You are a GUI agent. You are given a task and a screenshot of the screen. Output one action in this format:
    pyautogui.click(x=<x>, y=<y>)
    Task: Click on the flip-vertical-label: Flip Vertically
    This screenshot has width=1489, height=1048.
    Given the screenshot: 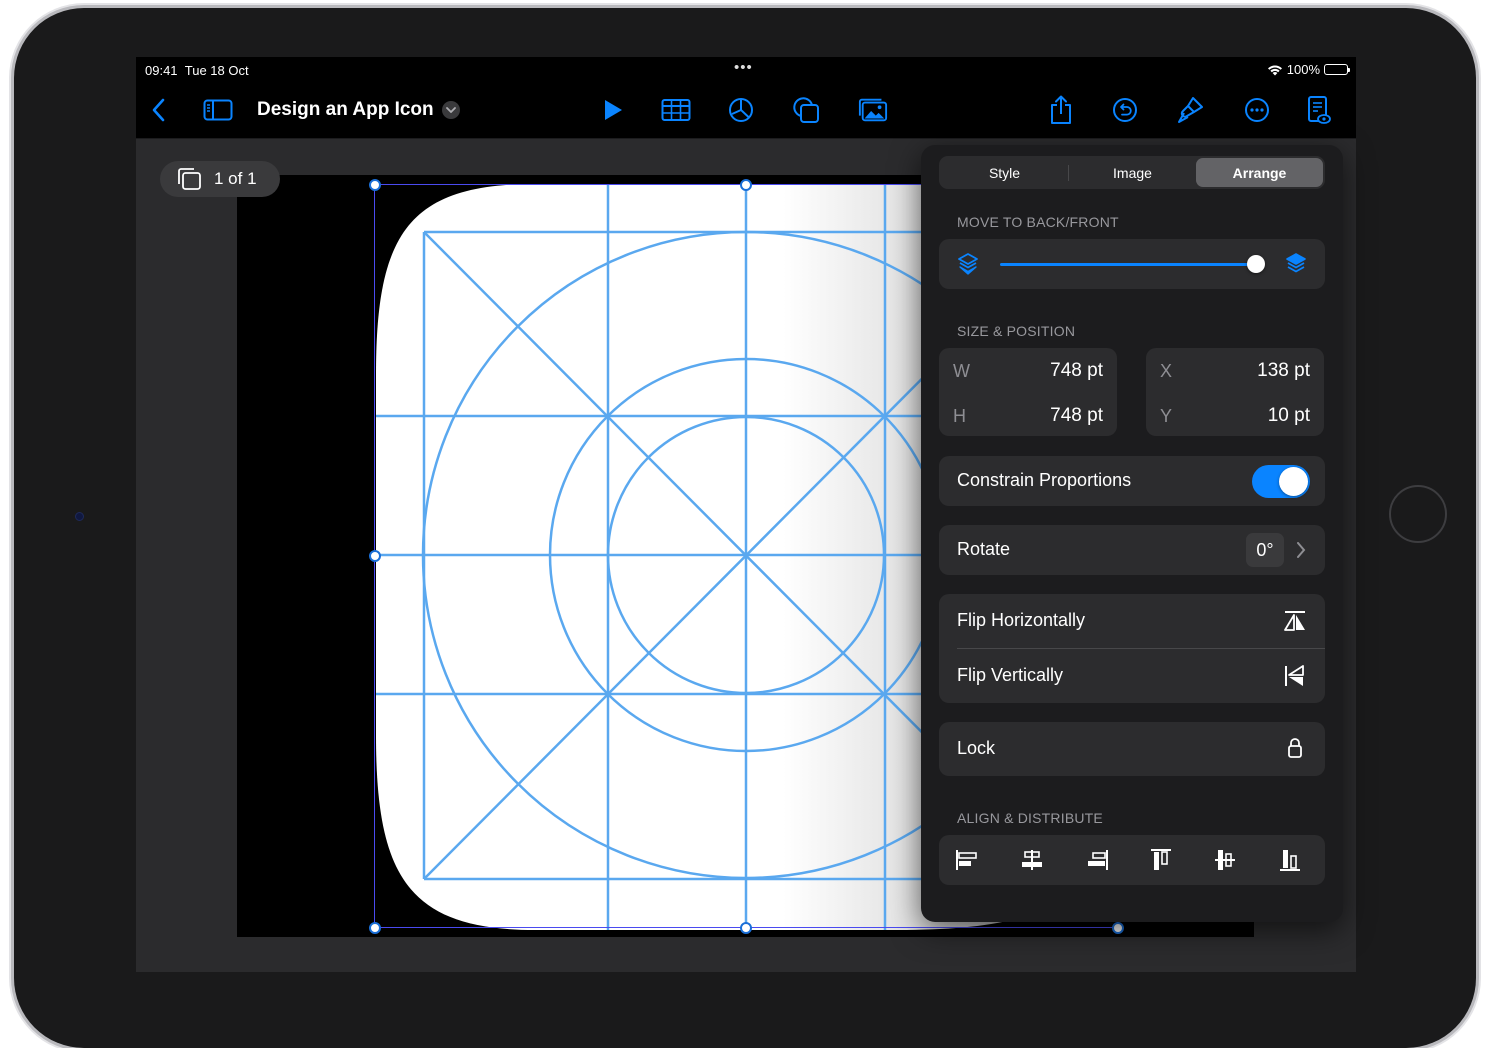 What is the action you would take?
    pyautogui.click(x=1010, y=675)
    